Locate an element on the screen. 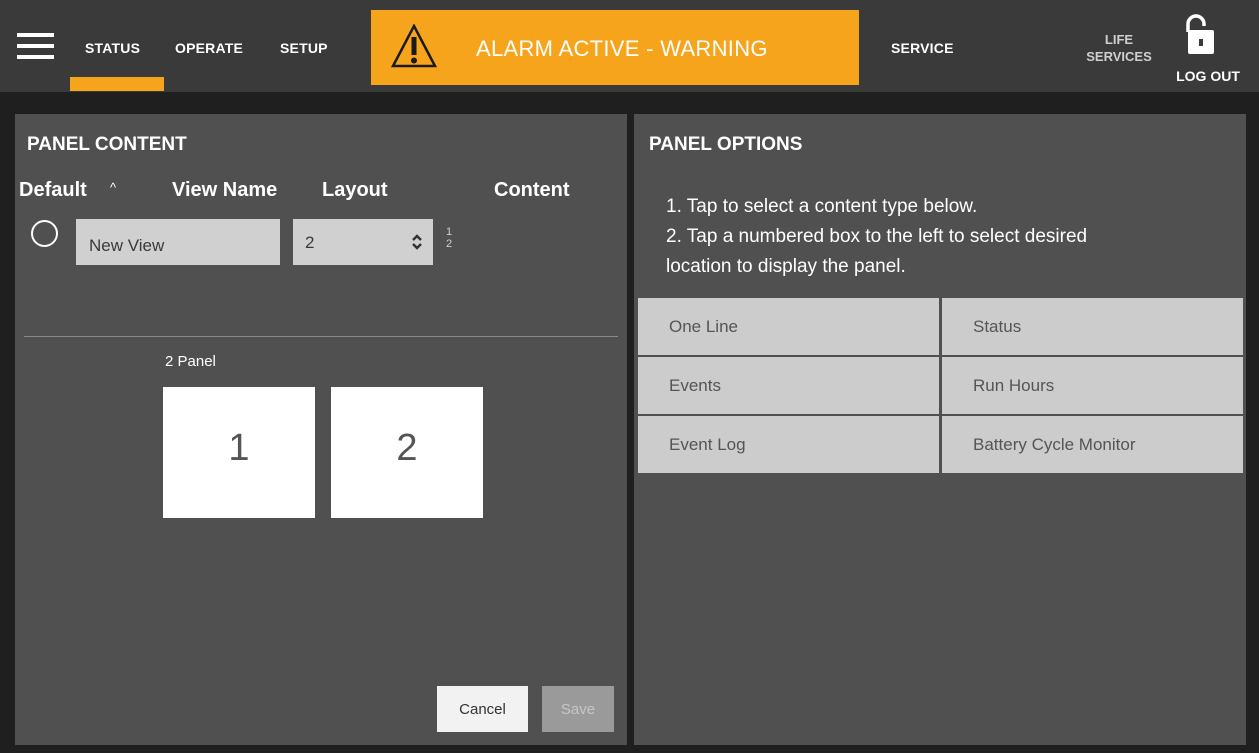  column-header-content: Content is located at coordinates (532, 190).